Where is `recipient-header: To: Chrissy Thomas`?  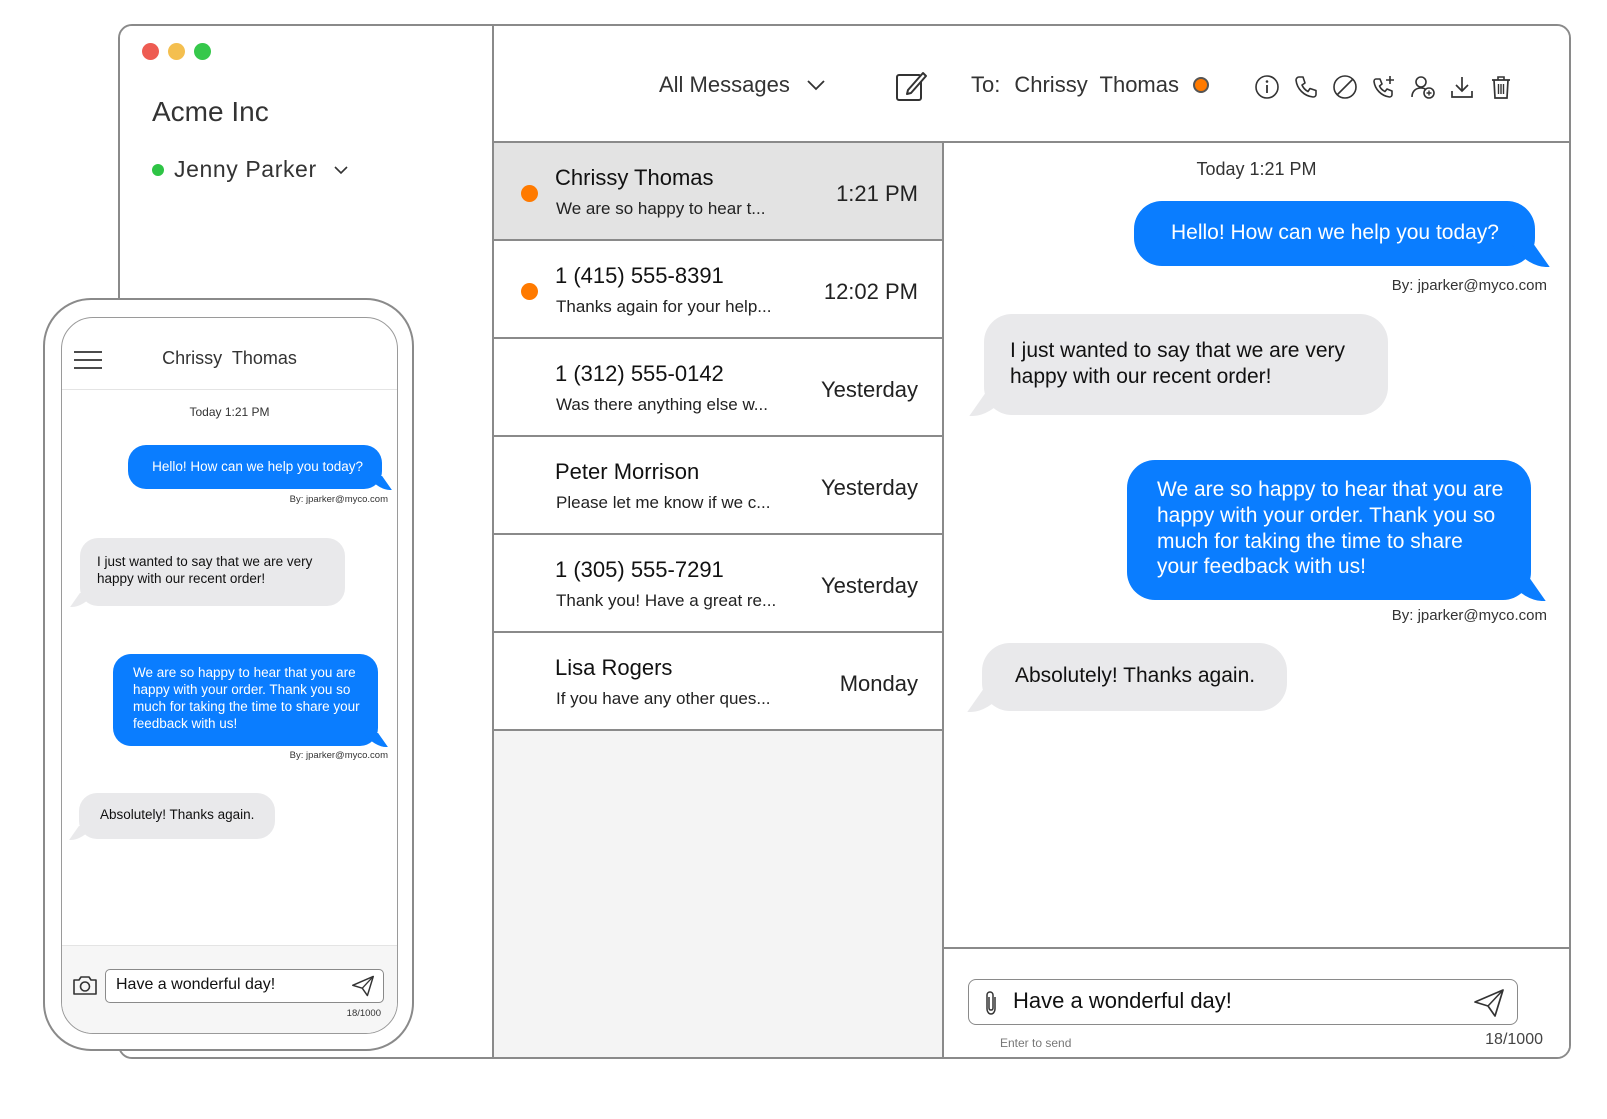 recipient-header: To: Chrissy Thomas is located at coordinates (1090, 85).